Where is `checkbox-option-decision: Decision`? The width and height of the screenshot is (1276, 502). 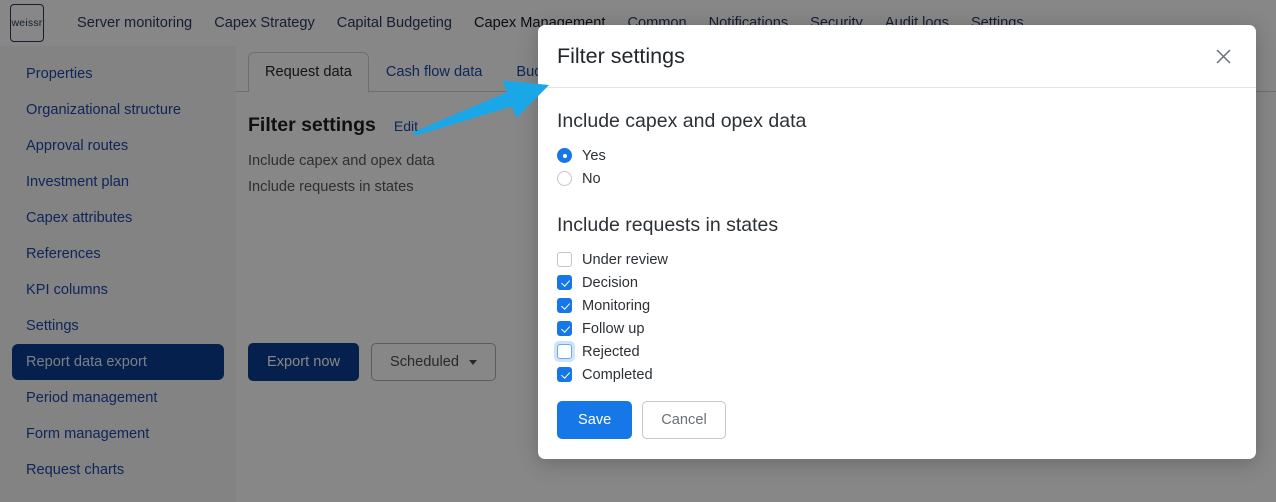 checkbox-option-decision: Decision is located at coordinates (897, 282).